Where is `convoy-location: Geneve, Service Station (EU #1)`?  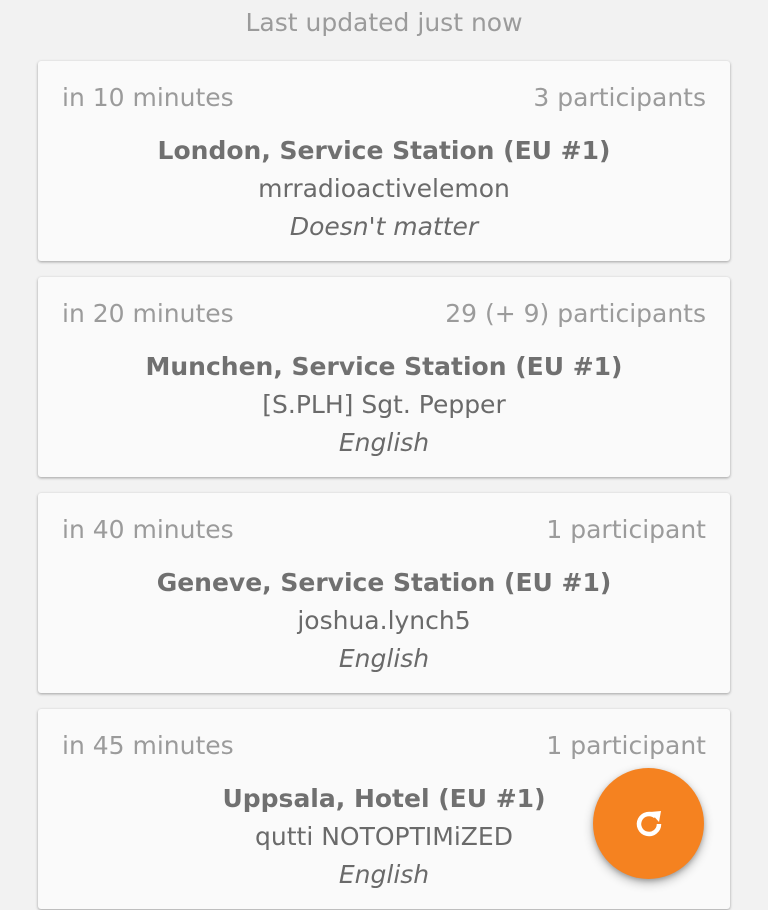 convoy-location: Geneve, Service Station (EU #1) is located at coordinates (384, 582).